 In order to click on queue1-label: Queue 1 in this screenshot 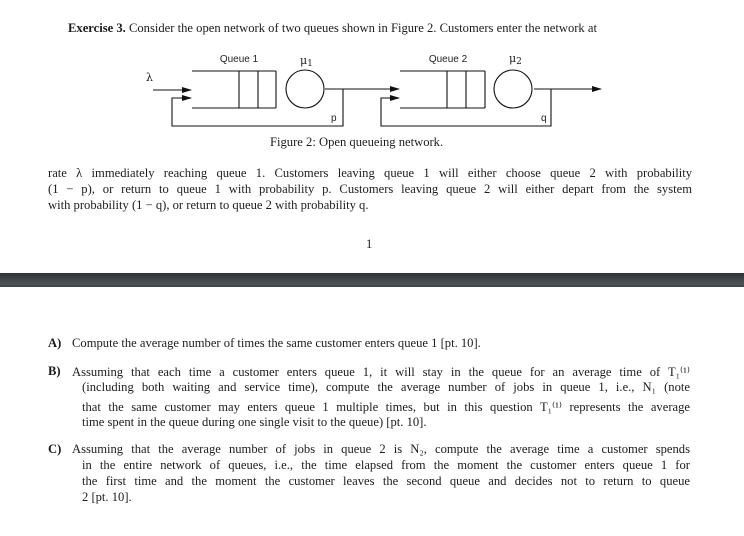, I will do `click(239, 59)`.